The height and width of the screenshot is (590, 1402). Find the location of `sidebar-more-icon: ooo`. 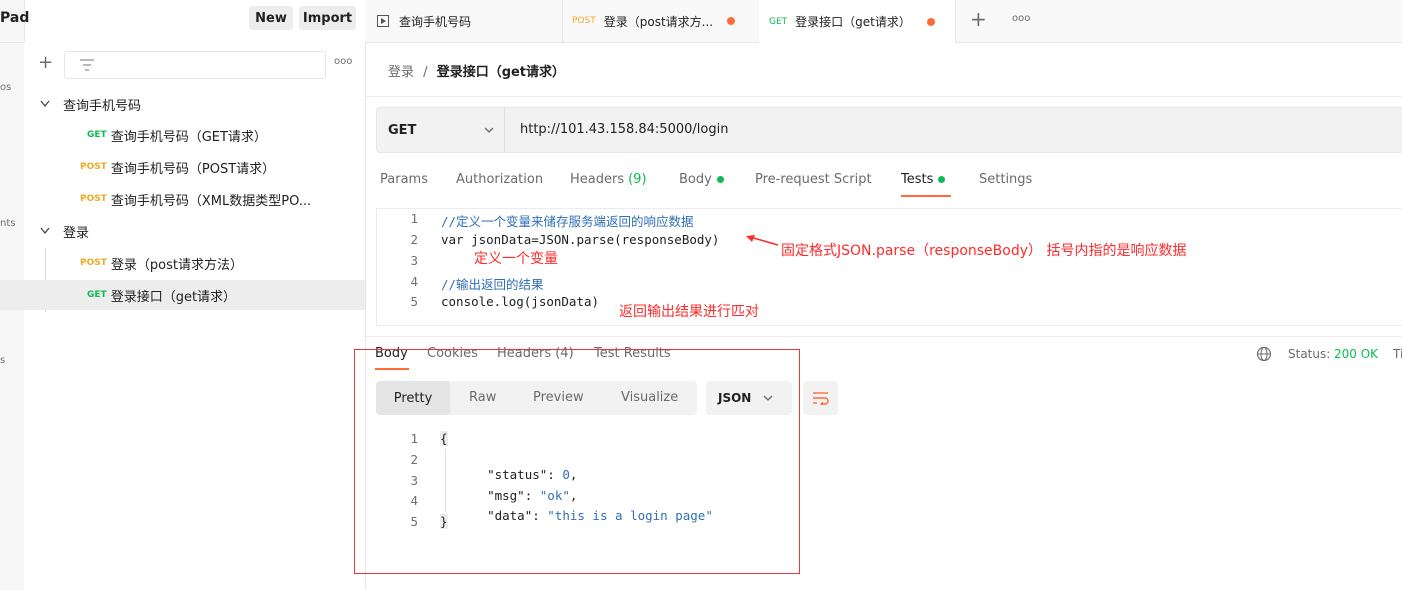

sidebar-more-icon: ooo is located at coordinates (343, 61).